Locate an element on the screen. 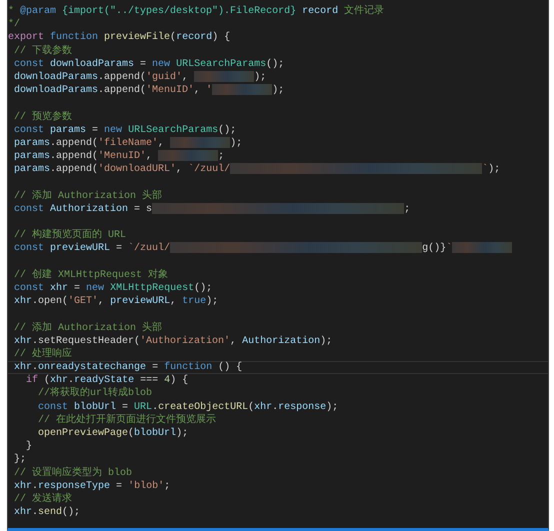 The image size is (554, 531). code-line: const params = new URLSearchParams(); is located at coordinates (125, 130).